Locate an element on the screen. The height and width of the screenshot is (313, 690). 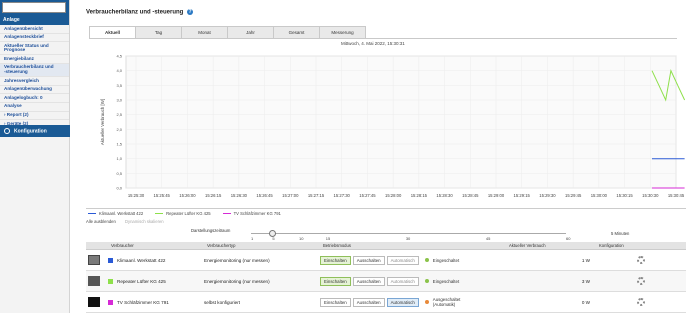
legend-item-repeater-l-fter-kg-425: Repeater Lüfter KG 425 is located at coordinates (183, 213).